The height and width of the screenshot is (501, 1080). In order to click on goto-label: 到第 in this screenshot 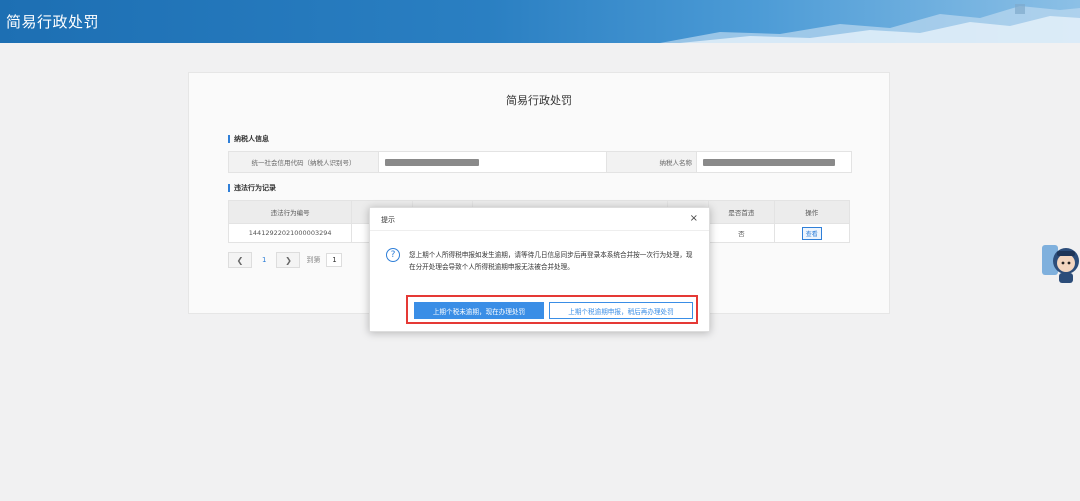, I will do `click(313, 260)`.